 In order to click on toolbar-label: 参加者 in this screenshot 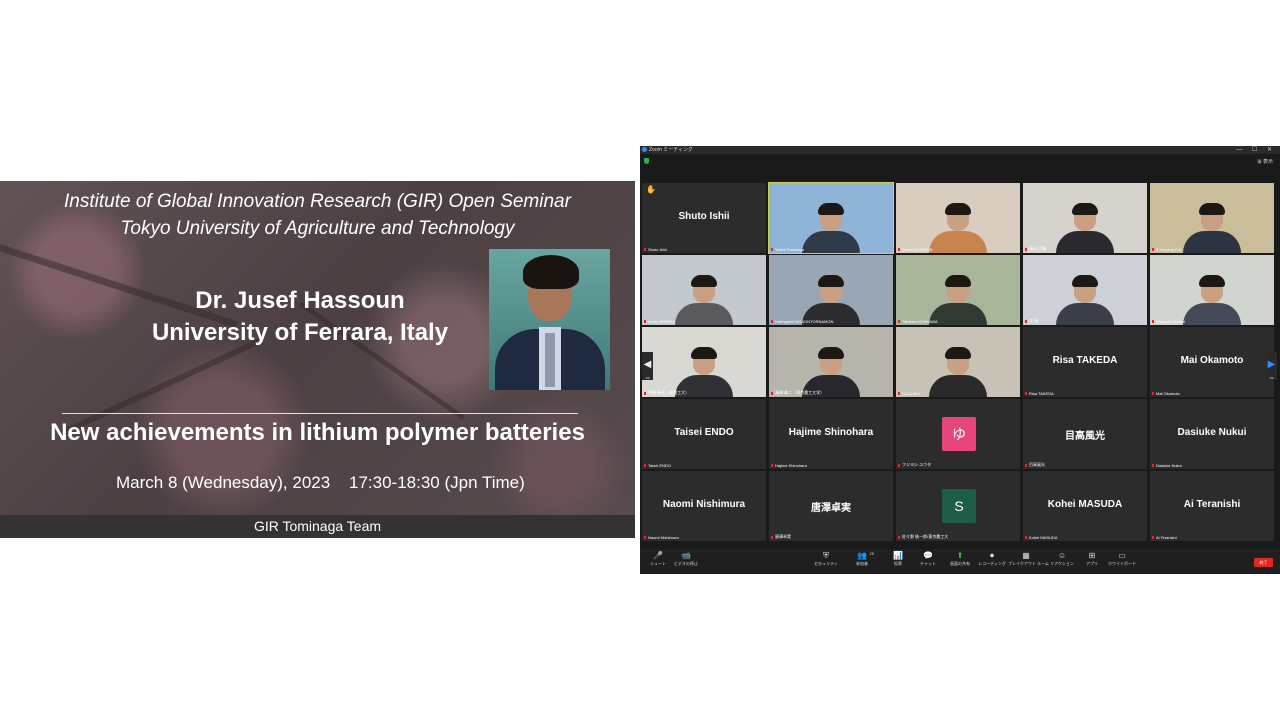, I will do `click(862, 563)`.